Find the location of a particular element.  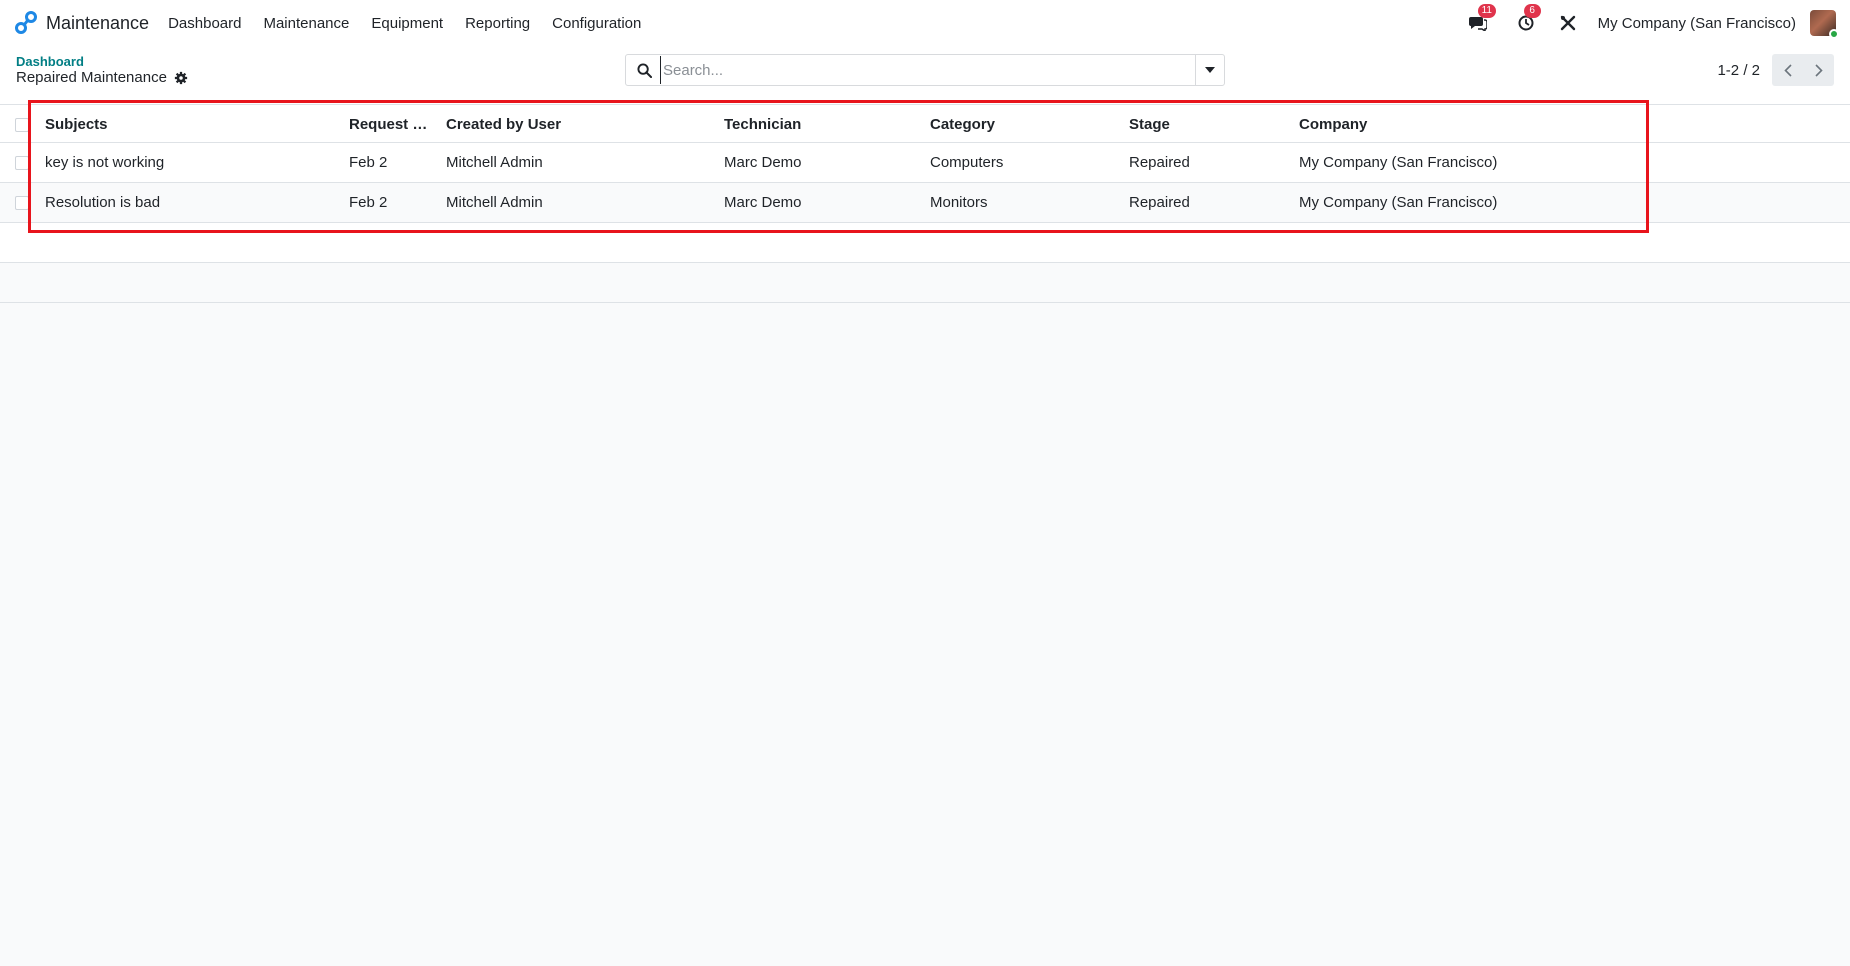

menu-item-equipment: Equipment is located at coordinates (407, 23).